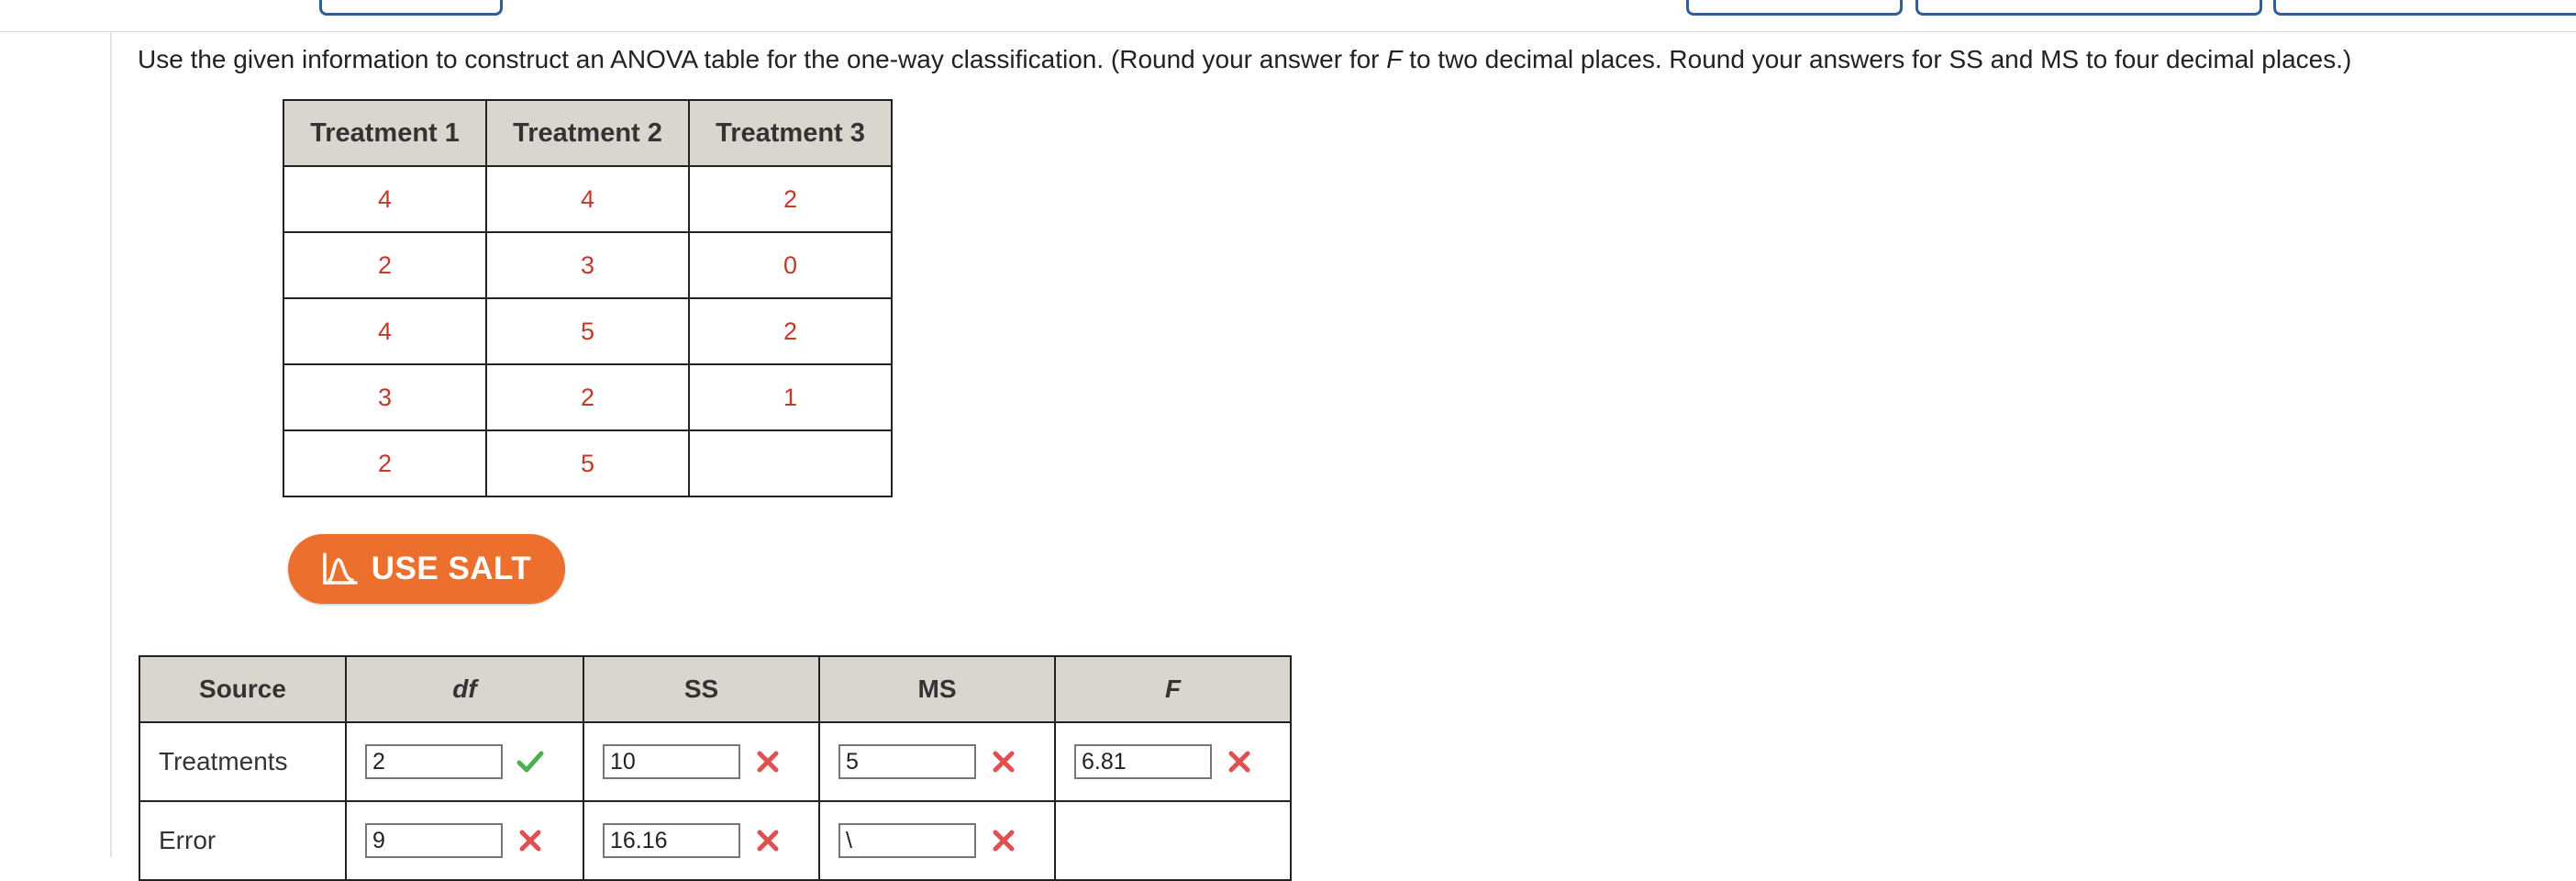 This screenshot has height=881, width=2576. What do you see at coordinates (530, 761) in the screenshot?
I see `checkmark-icon` at bounding box center [530, 761].